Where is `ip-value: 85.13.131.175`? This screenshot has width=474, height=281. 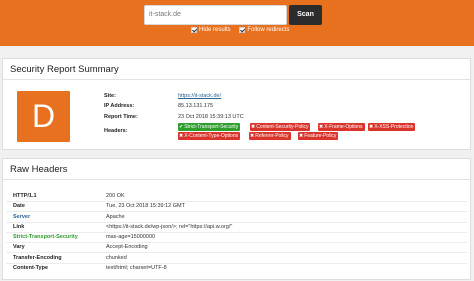
ip-value: 85.13.131.175 is located at coordinates (196, 106).